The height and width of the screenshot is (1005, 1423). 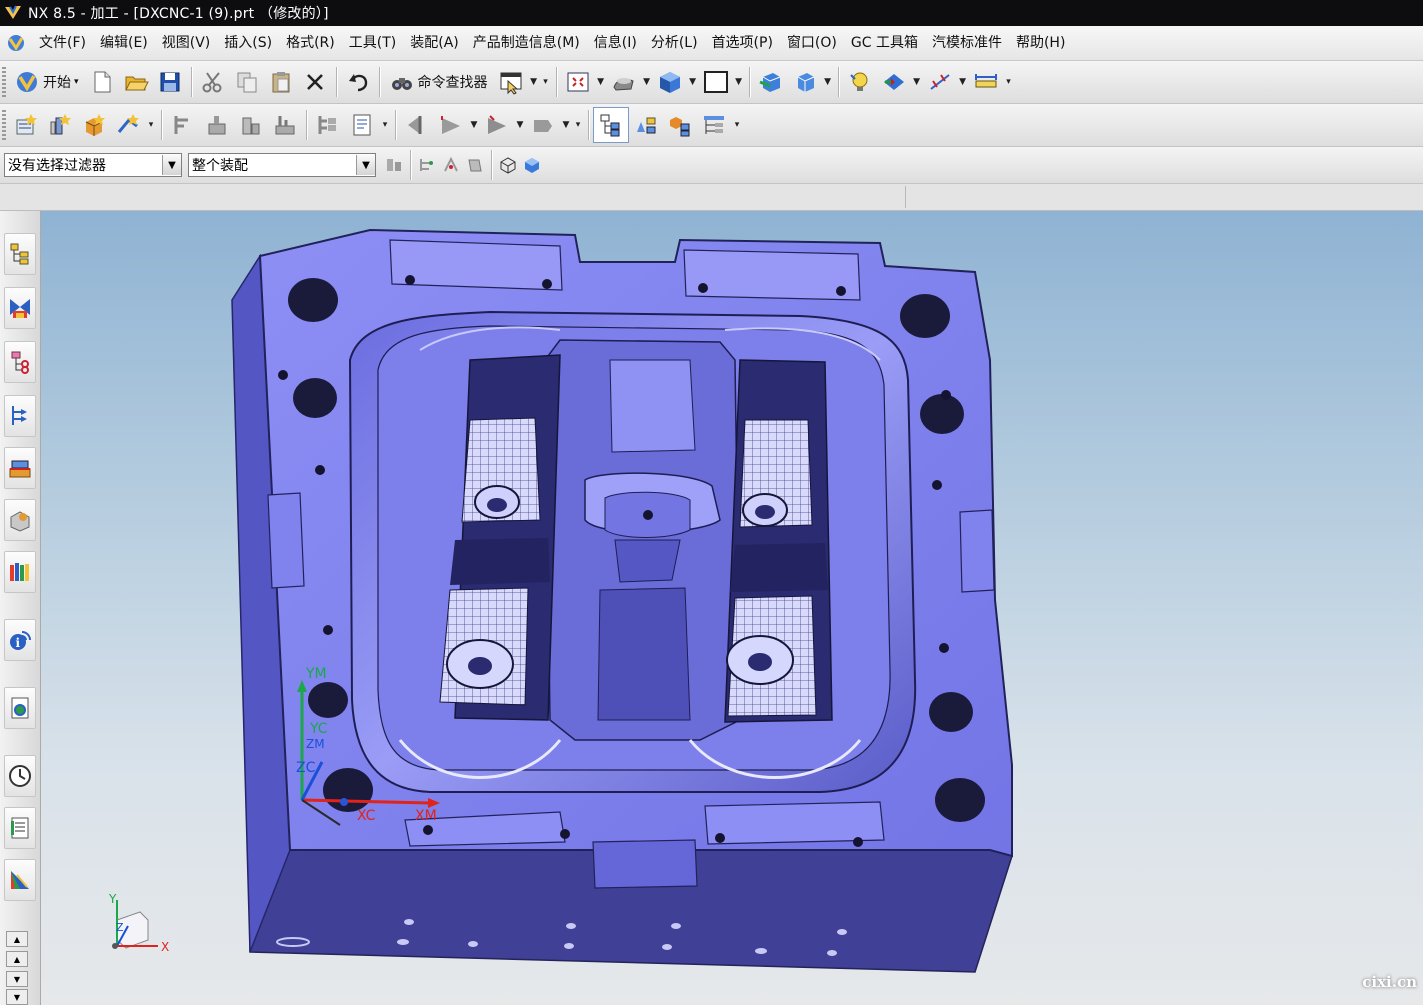 I want to click on machine-tool-view-button, so click(x=217, y=125).